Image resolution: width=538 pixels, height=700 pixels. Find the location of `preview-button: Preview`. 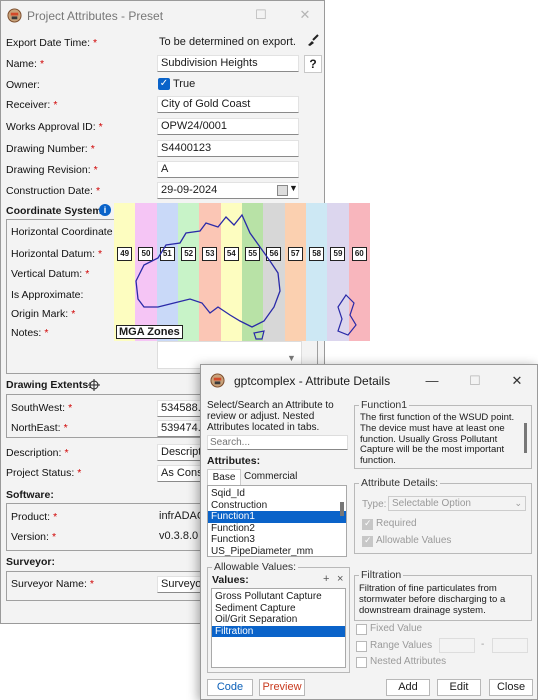

preview-button: Preview is located at coordinates (282, 687).